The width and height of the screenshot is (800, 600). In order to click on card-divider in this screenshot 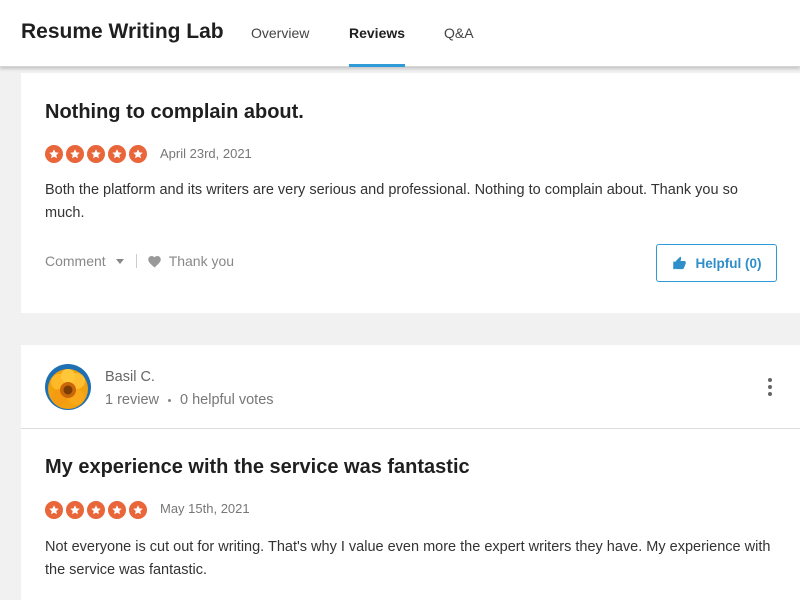, I will do `click(410, 428)`.